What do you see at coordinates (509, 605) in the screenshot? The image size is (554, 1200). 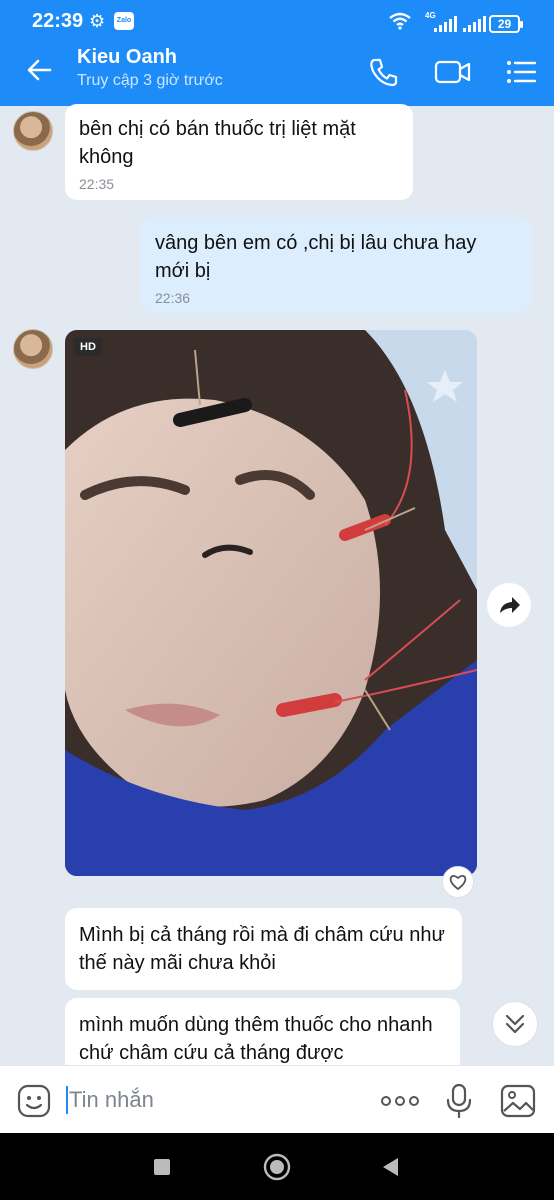 I see `share-arrow-icon` at bounding box center [509, 605].